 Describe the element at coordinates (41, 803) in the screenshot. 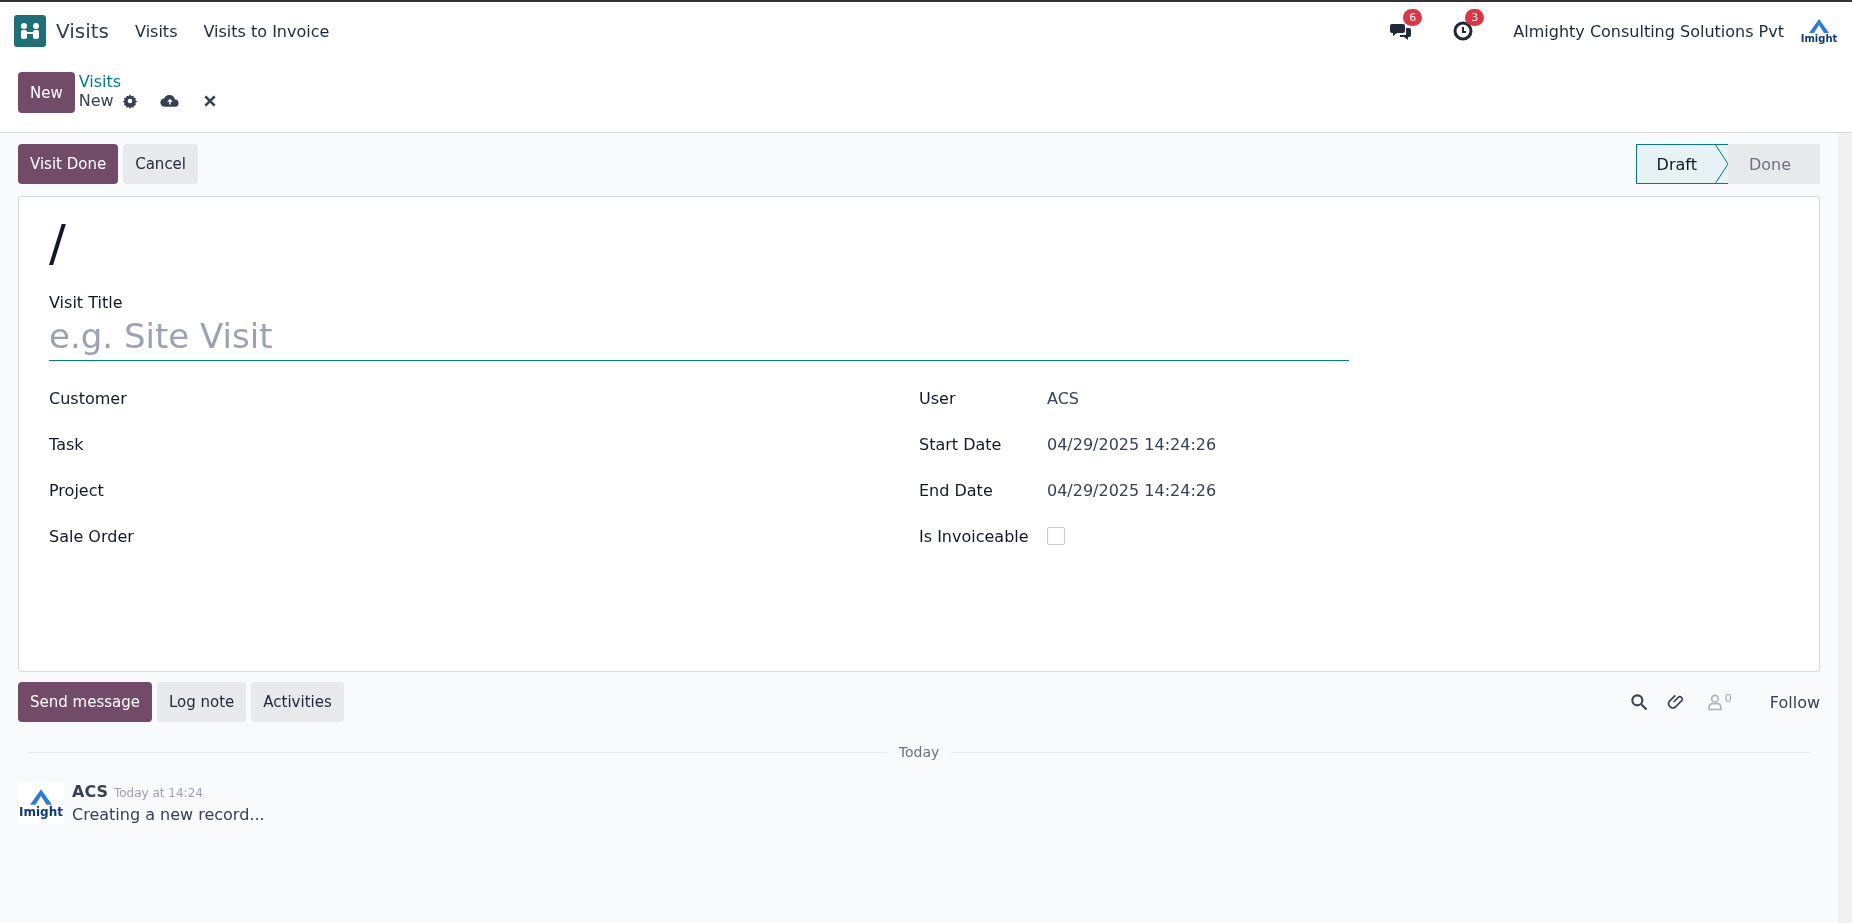

I see `avatar-logo: Imight` at that location.